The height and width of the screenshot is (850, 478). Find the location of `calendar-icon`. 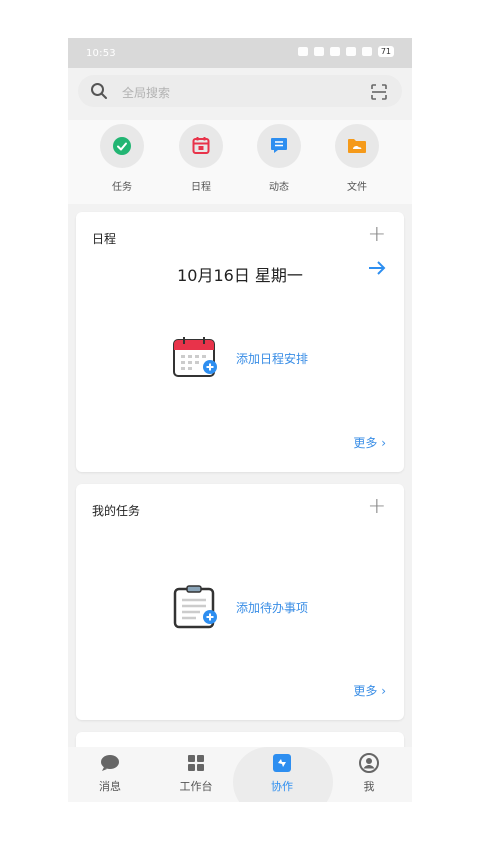

calendar-icon is located at coordinates (201, 145).